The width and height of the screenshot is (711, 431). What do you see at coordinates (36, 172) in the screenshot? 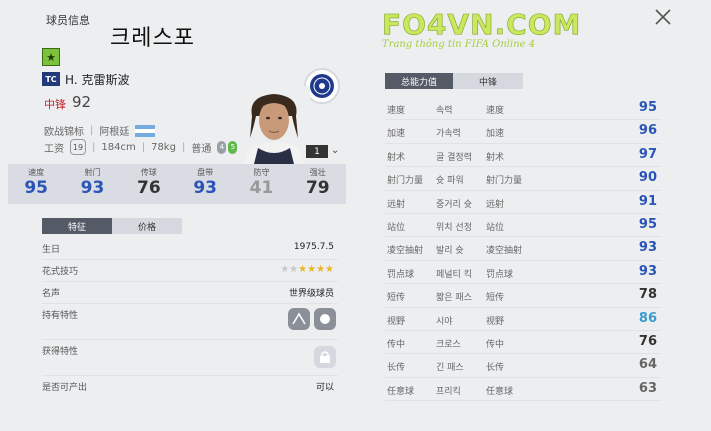
I see `stat-label: 速度` at bounding box center [36, 172].